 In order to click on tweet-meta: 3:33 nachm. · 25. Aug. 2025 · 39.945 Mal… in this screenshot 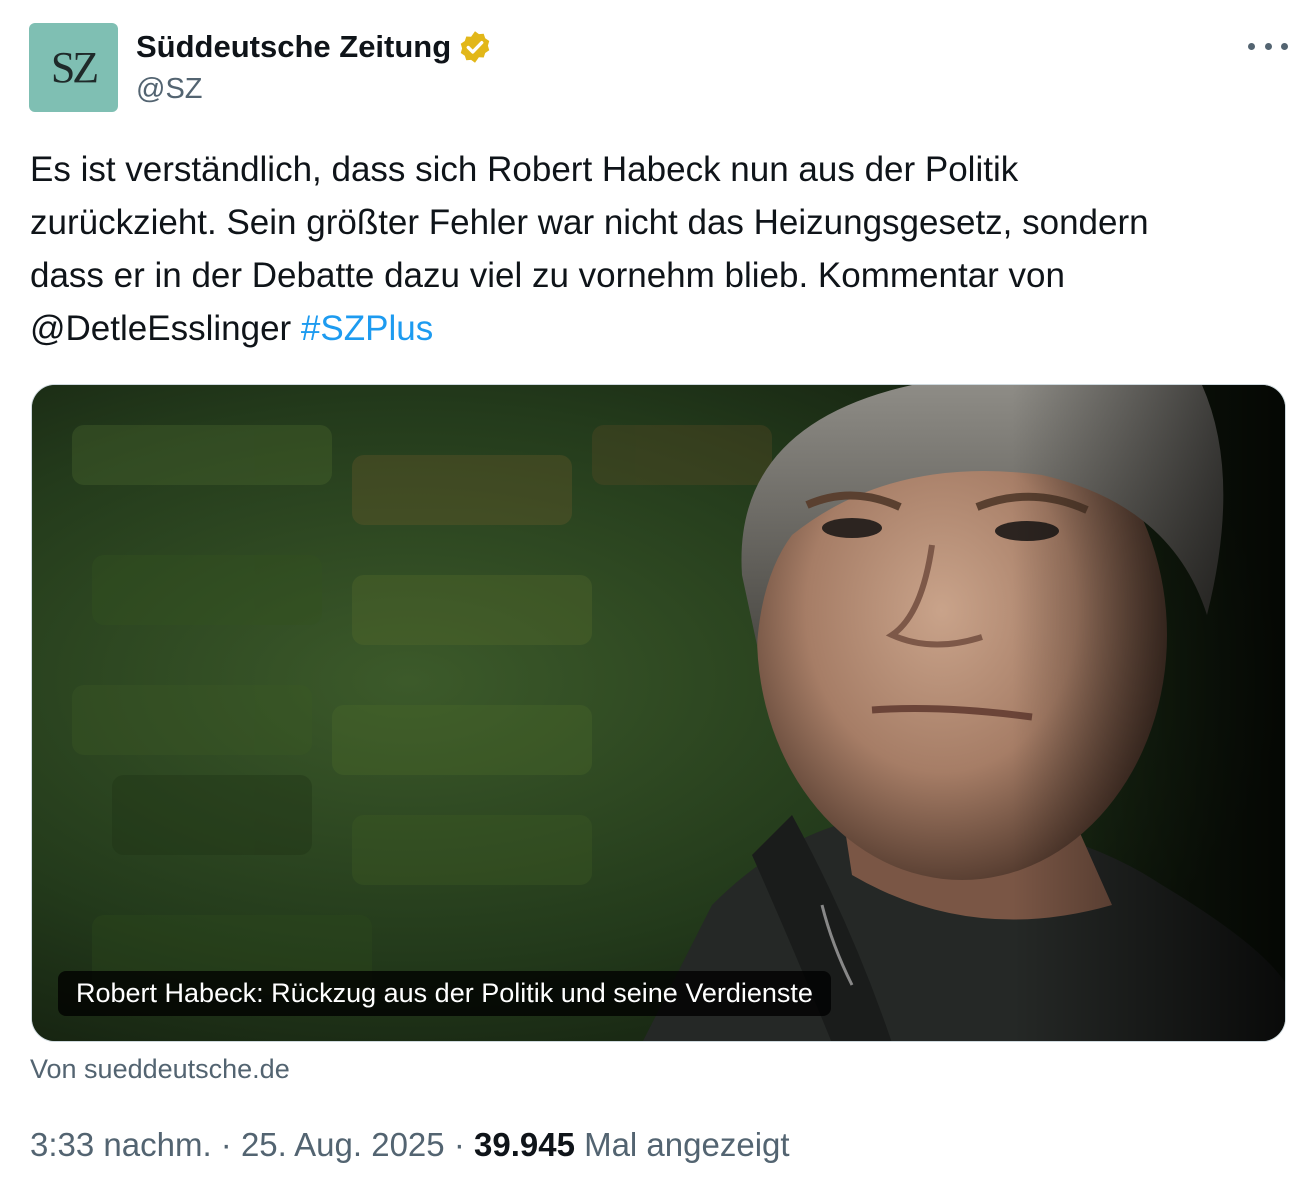, I will do `click(410, 1145)`.